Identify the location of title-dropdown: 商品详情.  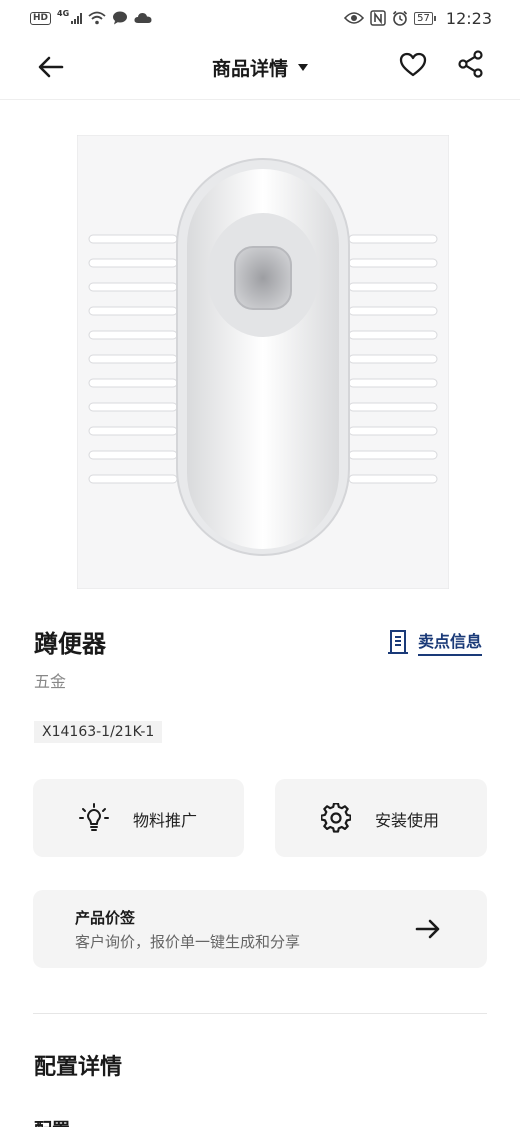
(260, 67).